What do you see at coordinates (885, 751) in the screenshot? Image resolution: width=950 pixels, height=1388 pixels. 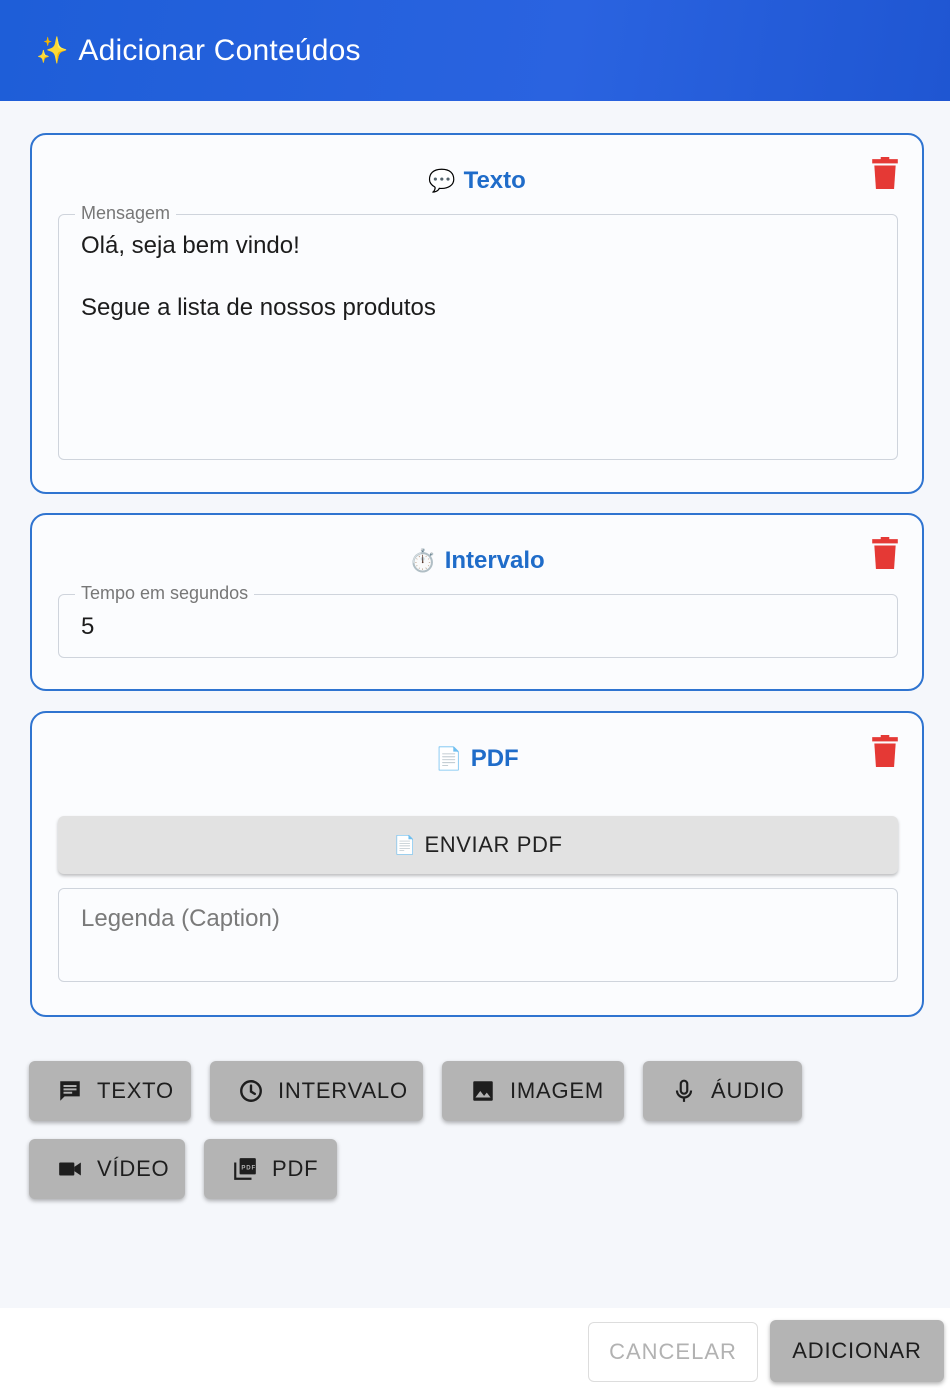 I see `delete-pdf-card-icon` at bounding box center [885, 751].